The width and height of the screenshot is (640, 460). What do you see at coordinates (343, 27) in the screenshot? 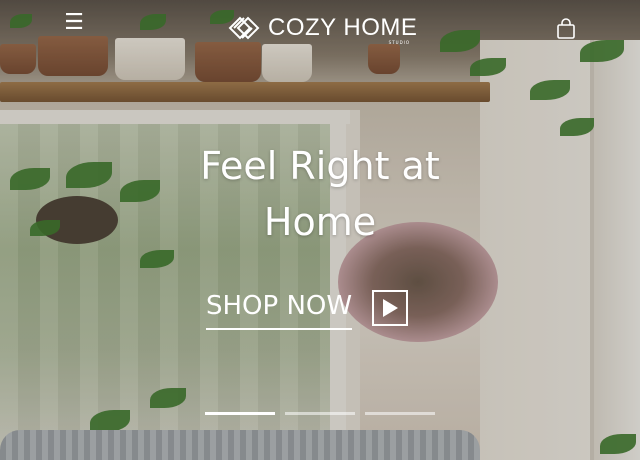
I see `brand-name: COZY HOME` at bounding box center [343, 27].